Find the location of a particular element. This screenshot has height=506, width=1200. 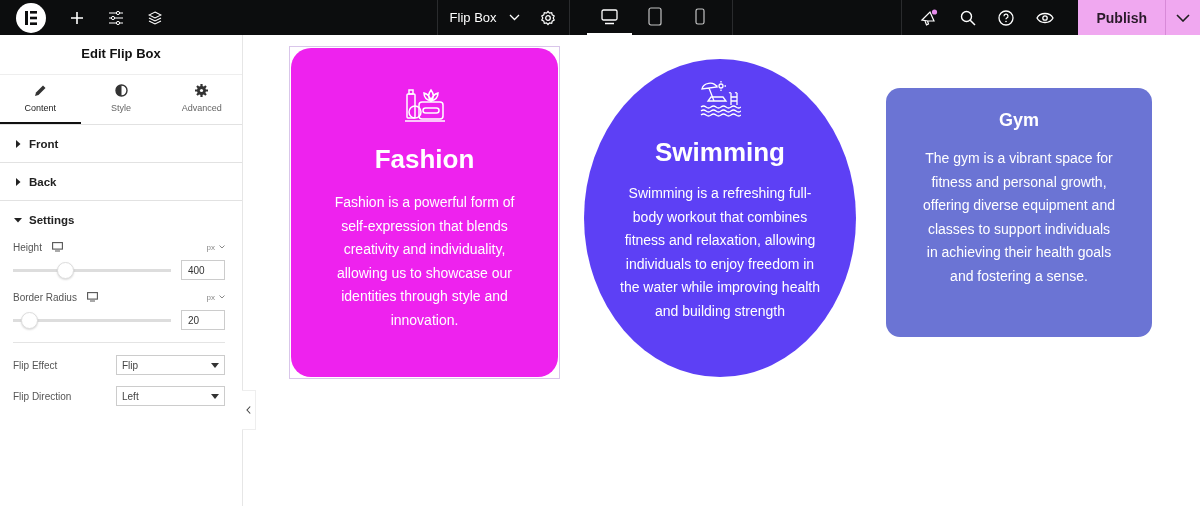

control-label: Flip Direction is located at coordinates (43, 396).